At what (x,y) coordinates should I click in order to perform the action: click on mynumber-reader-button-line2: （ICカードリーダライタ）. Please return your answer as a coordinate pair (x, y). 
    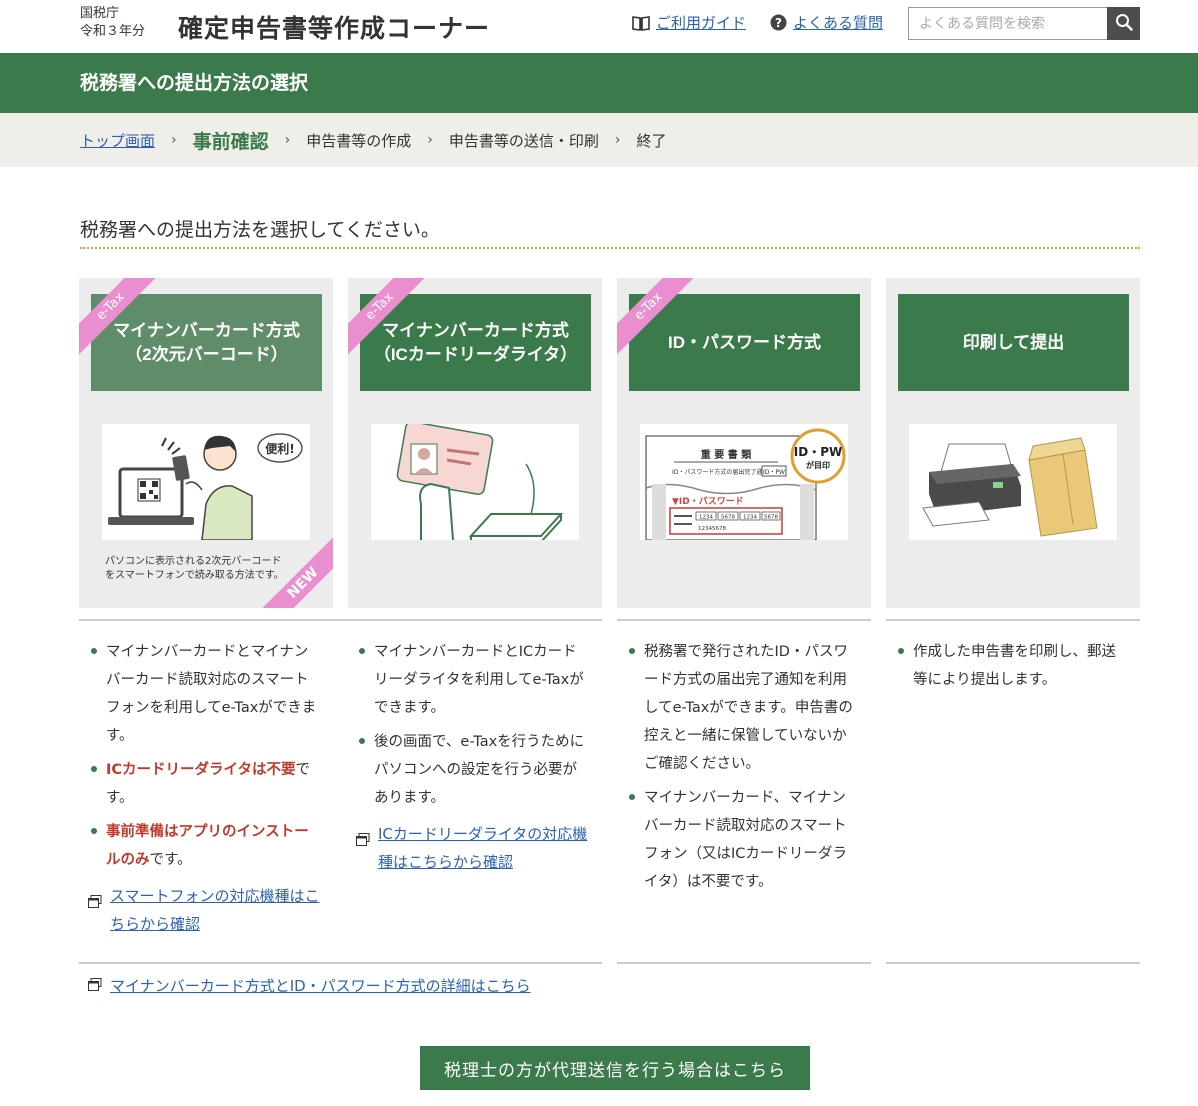
    Looking at the image, I should click on (475, 354).